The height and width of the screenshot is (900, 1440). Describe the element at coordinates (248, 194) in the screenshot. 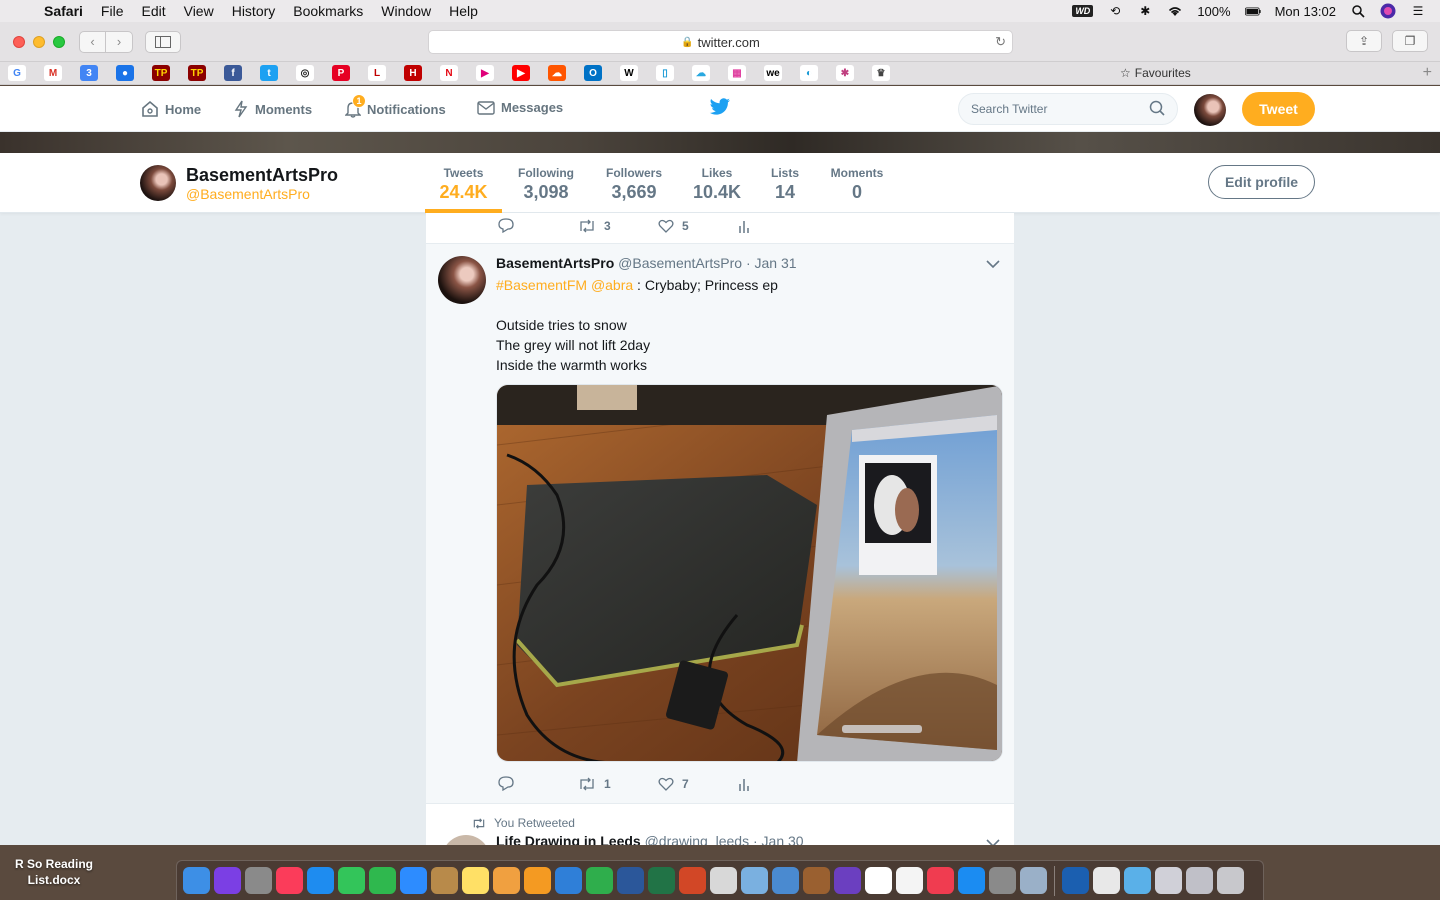

I see `profile-handle: @BasementArtsPro` at that location.